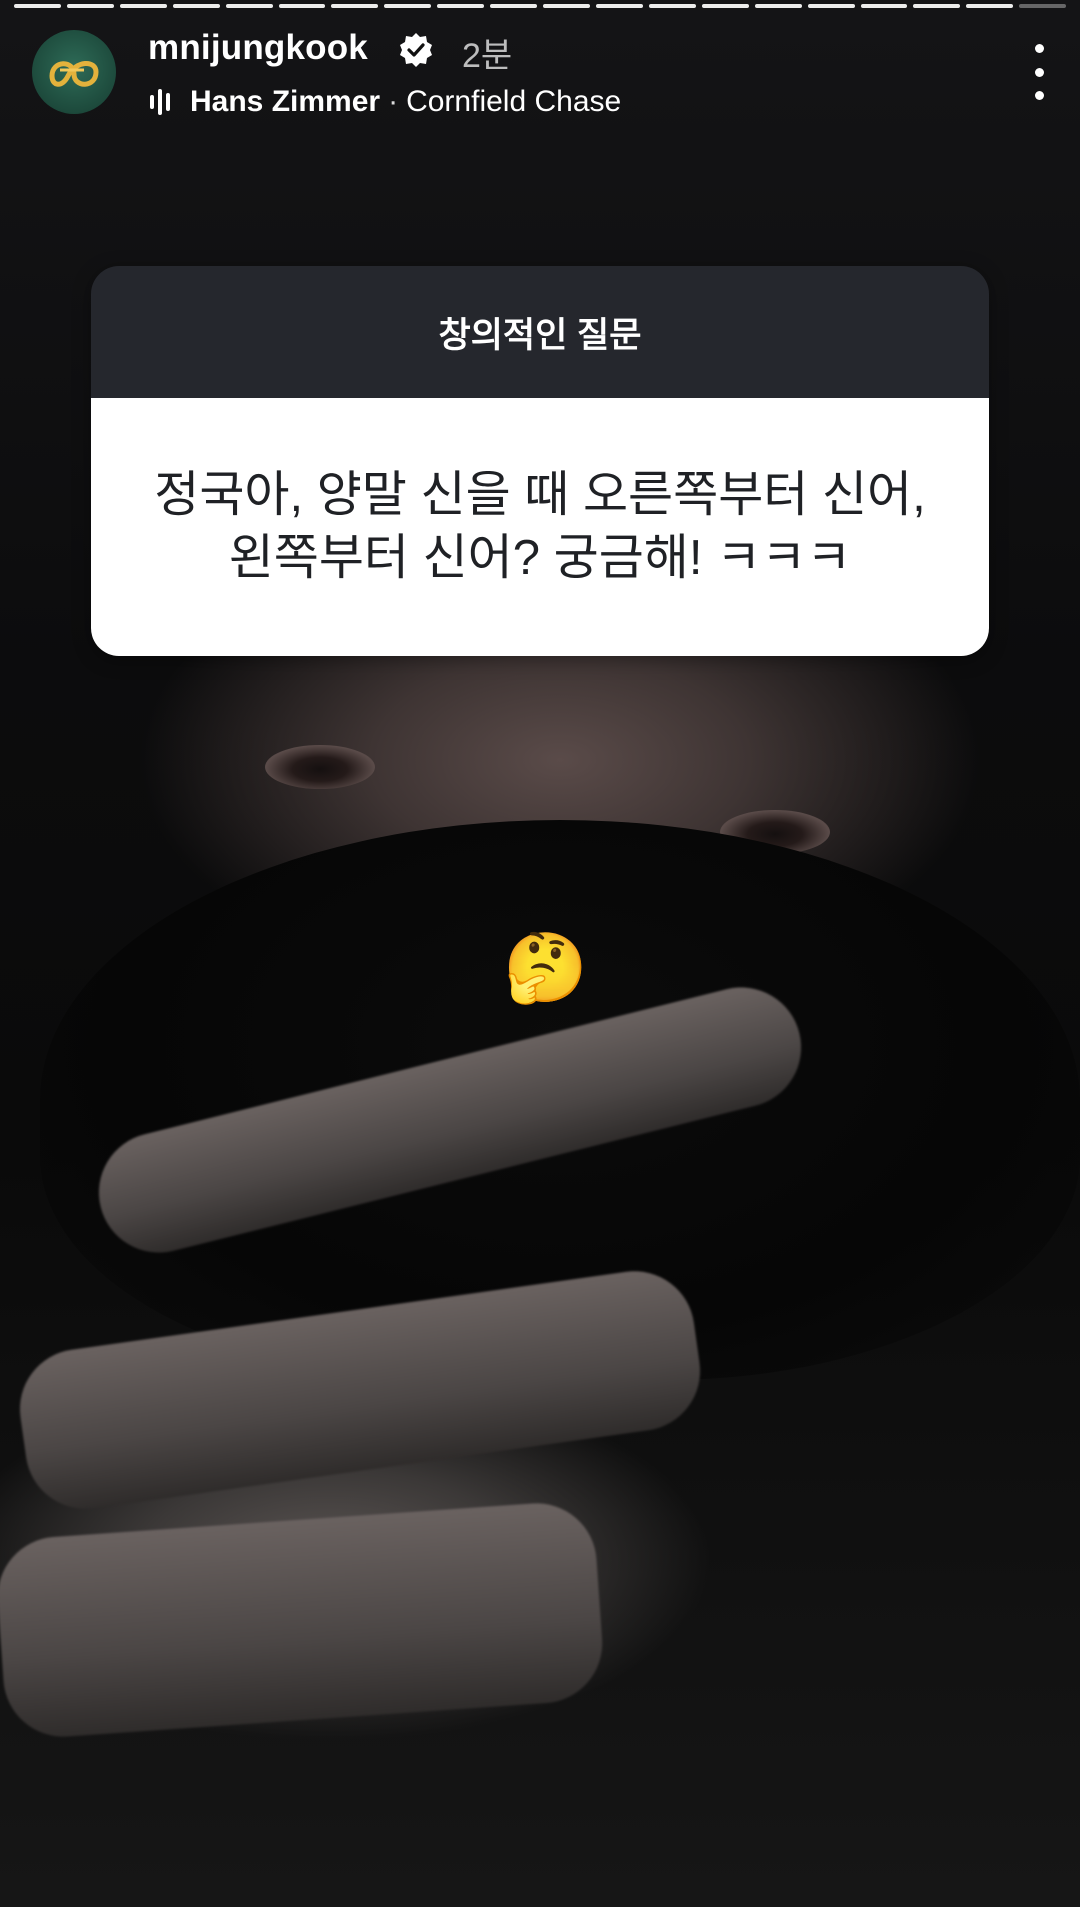 The height and width of the screenshot is (1907, 1080). Describe the element at coordinates (540, 558) in the screenshot. I see `question-text-line: 왼쪽부터 신어? 궁금해! ㅋㅋㅋ` at that location.